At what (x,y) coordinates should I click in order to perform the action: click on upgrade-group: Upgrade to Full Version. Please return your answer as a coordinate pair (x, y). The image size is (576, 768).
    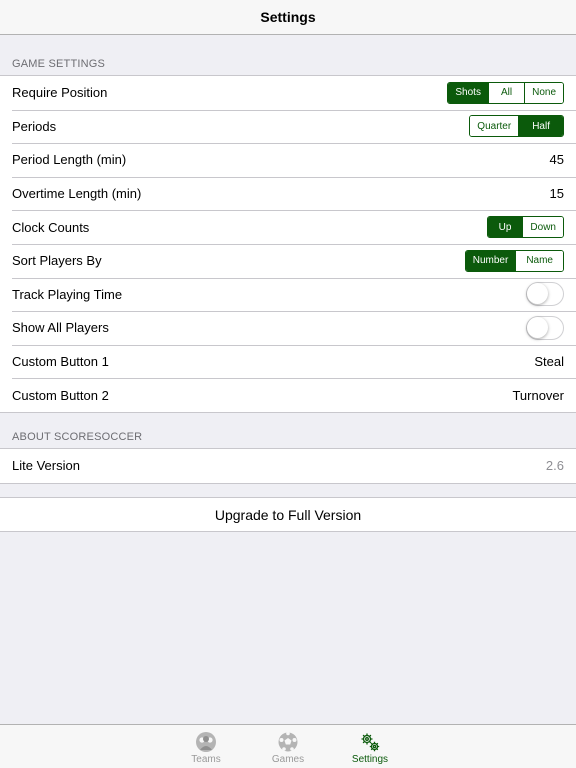
    Looking at the image, I should click on (288, 514).